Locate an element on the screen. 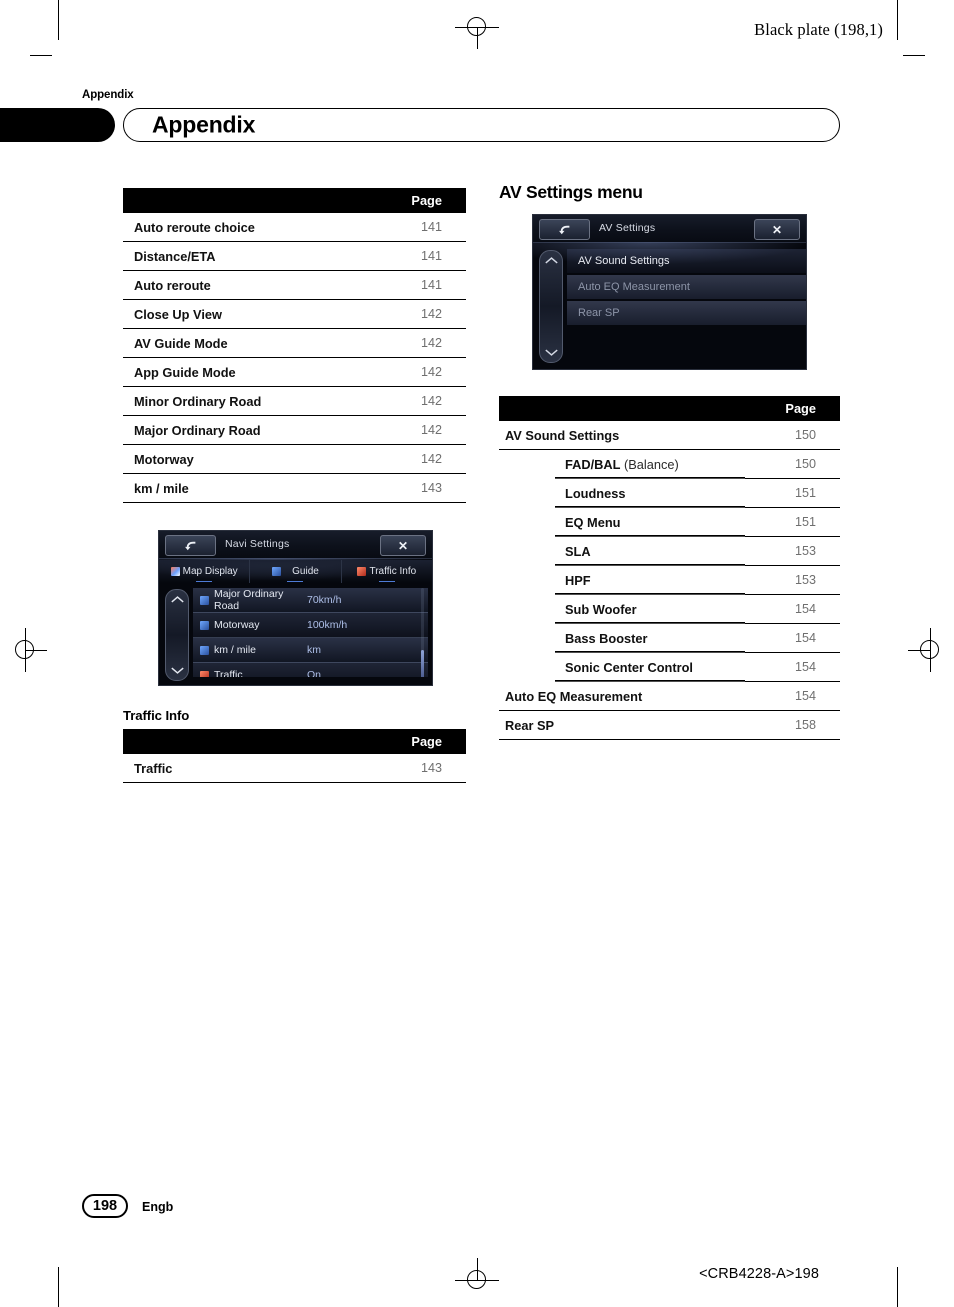 This screenshot has height=1307, width=954. list-item: Motorway 100km/h is located at coordinates (310, 625).